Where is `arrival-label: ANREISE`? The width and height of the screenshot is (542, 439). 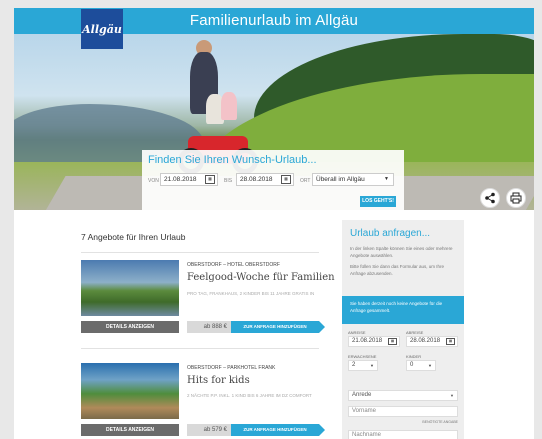 arrival-label: ANREISE is located at coordinates (357, 332).